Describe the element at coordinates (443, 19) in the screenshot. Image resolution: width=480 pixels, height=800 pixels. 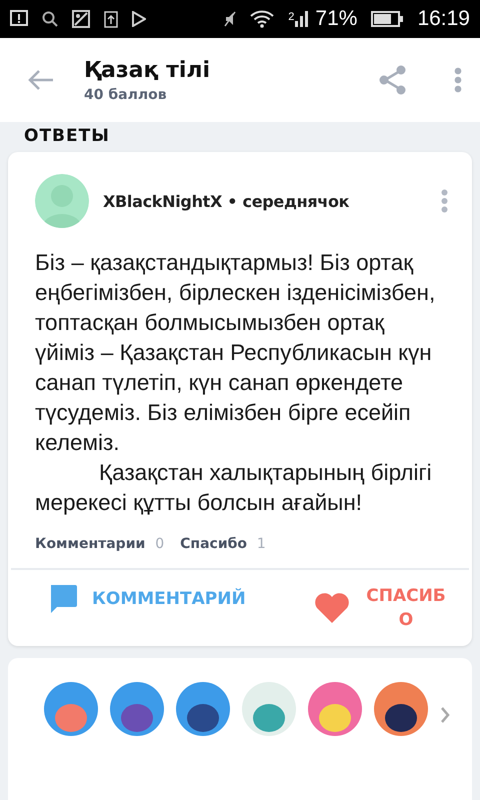
I see `clock: 16:19` at that location.